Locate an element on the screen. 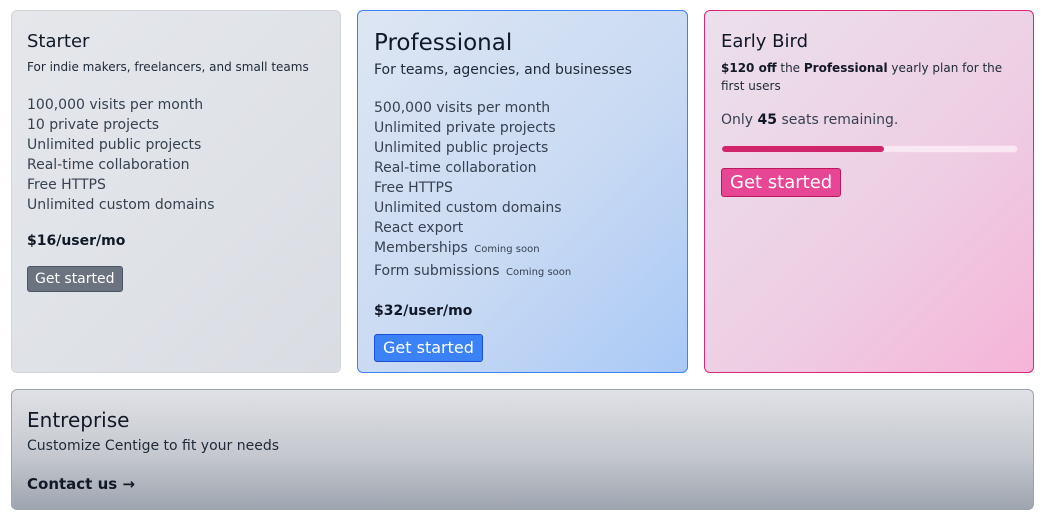  professional-price: $32/user/mo is located at coordinates (423, 311).